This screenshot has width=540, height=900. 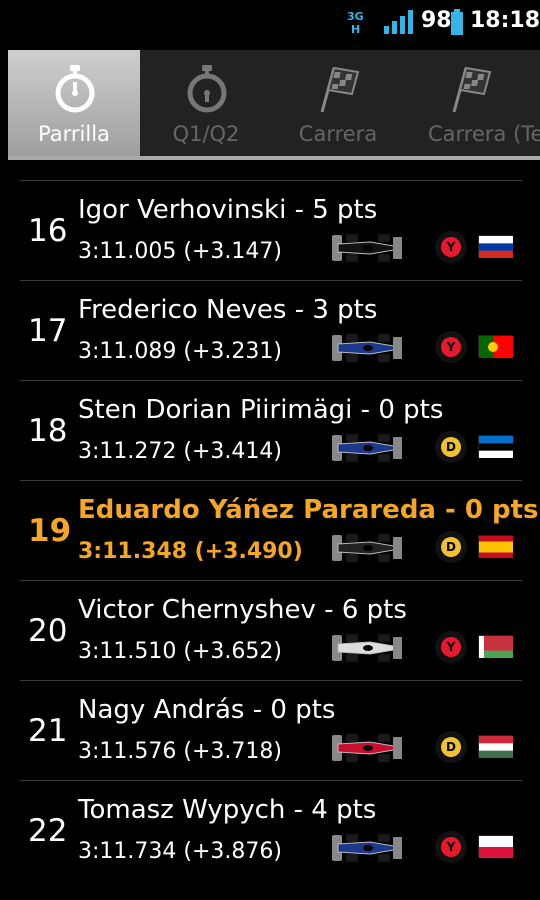 What do you see at coordinates (48, 731) in the screenshot?
I see `grid-position: 21` at bounding box center [48, 731].